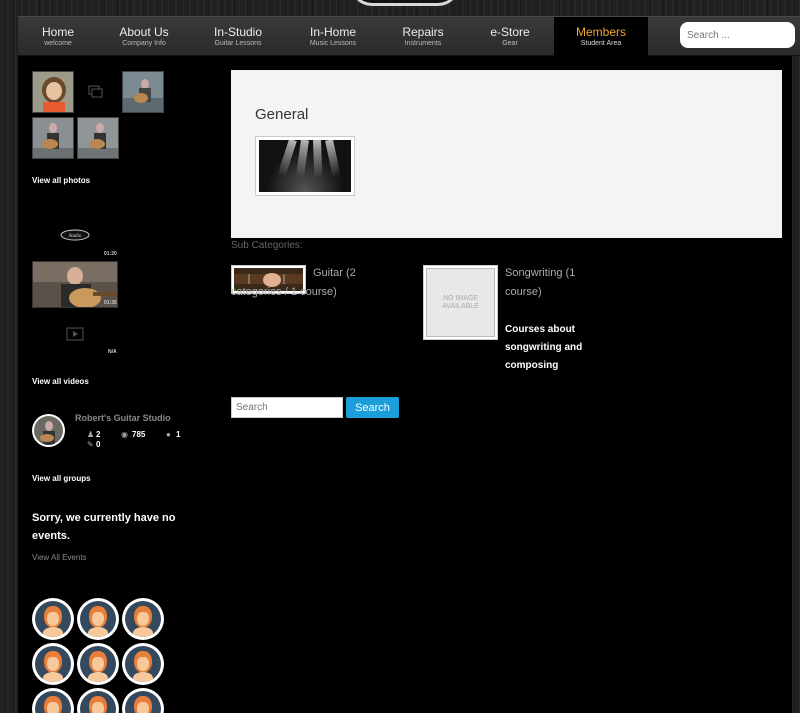  I want to click on nav-label: Repairs, so click(423, 32).